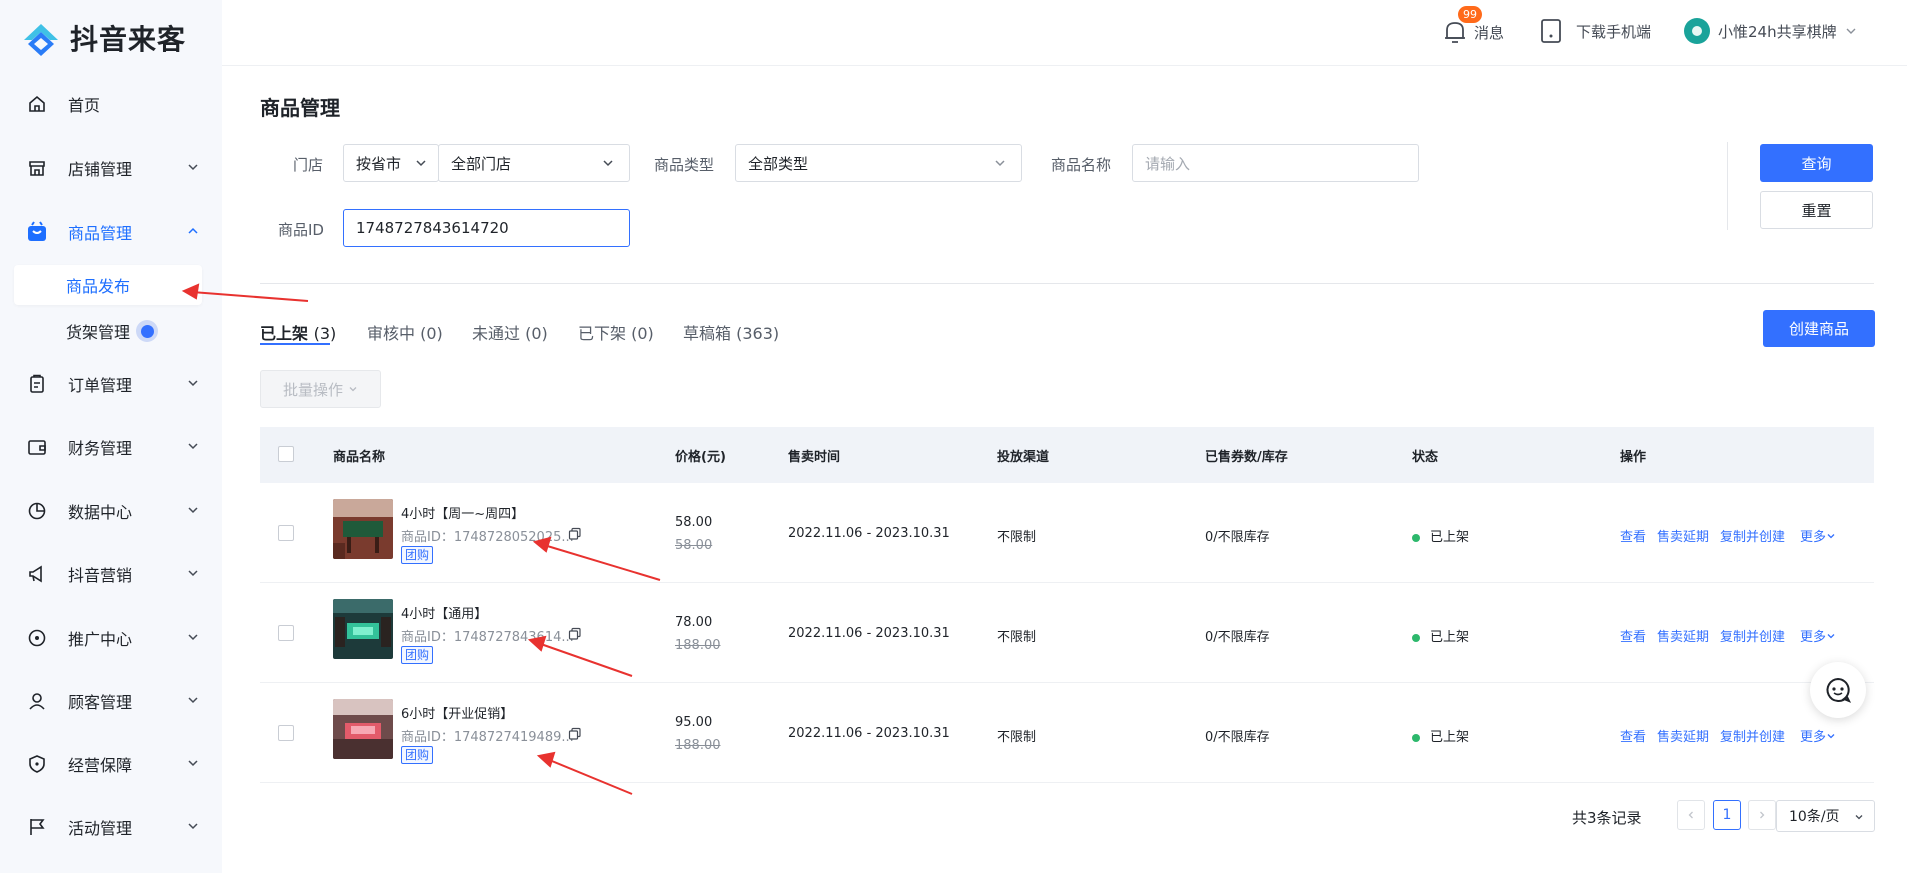  I want to click on tab-off-shelf: 已下架 (0), so click(616, 332).